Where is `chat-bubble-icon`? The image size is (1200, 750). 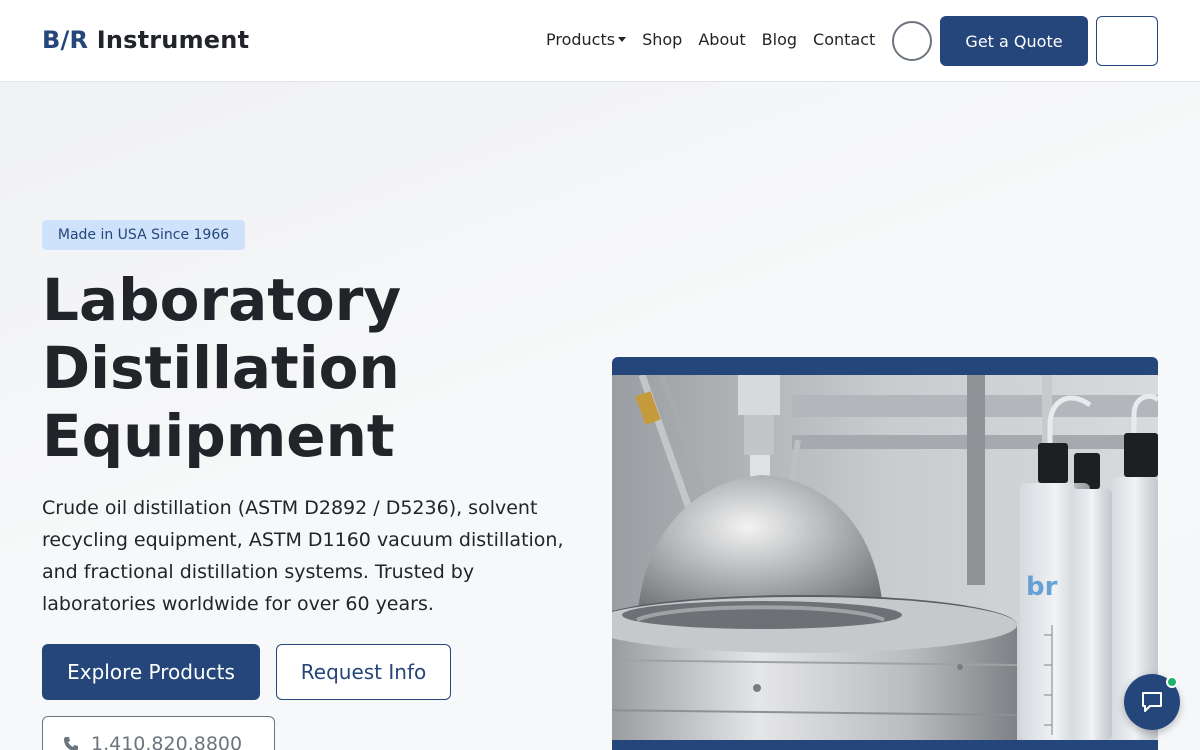 chat-bubble-icon is located at coordinates (1152, 702).